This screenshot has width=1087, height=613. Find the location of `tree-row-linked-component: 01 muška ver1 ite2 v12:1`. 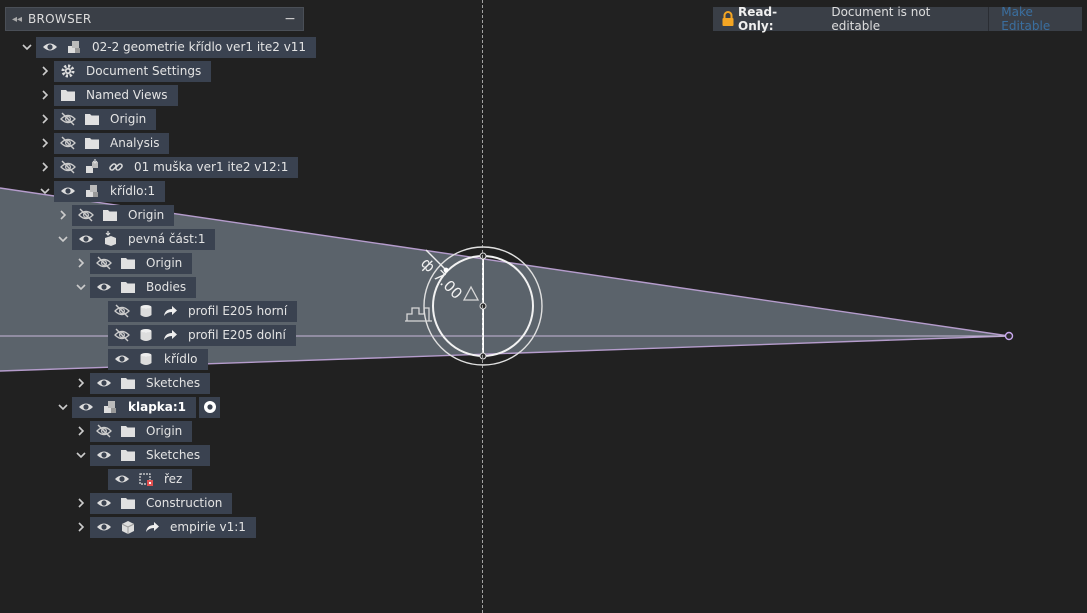

tree-row-linked-component: 01 muška ver1 ite2 v12:1 is located at coordinates (167, 167).